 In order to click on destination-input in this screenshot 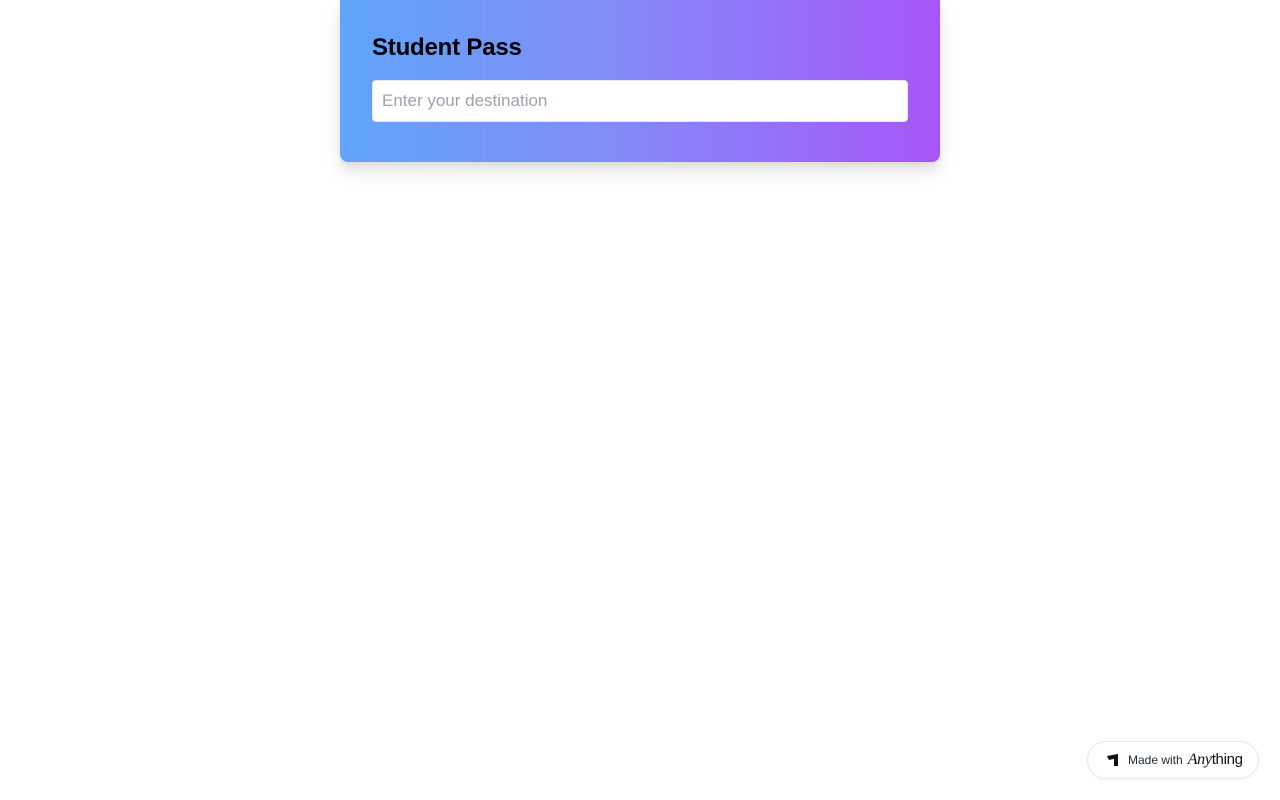, I will do `click(640, 101)`.